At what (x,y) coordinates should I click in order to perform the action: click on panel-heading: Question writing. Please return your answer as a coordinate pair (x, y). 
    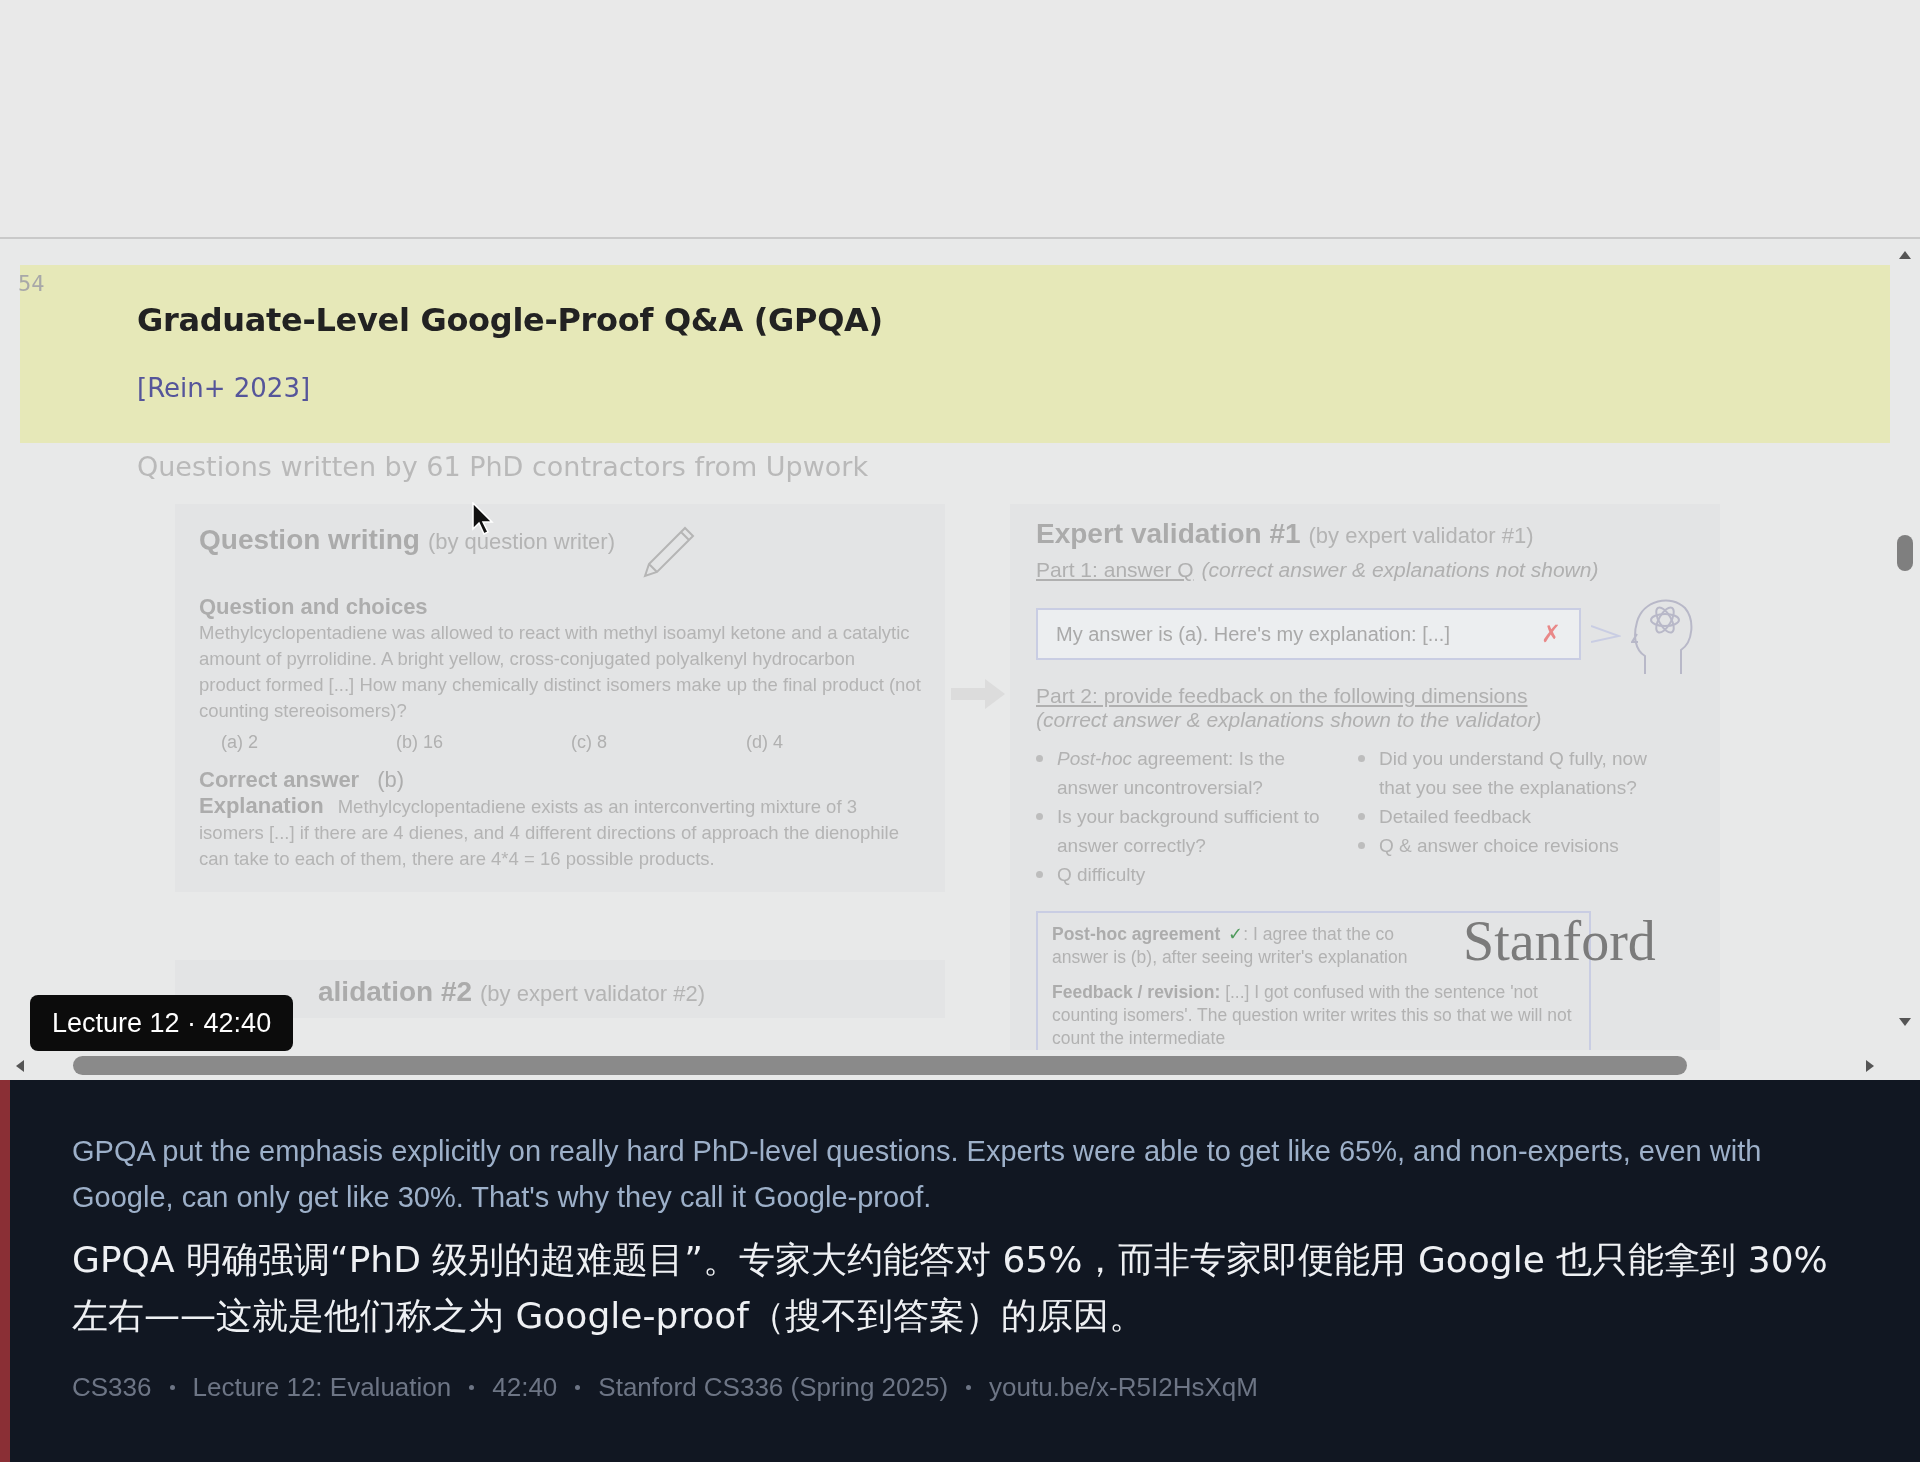
    Looking at the image, I should click on (309, 540).